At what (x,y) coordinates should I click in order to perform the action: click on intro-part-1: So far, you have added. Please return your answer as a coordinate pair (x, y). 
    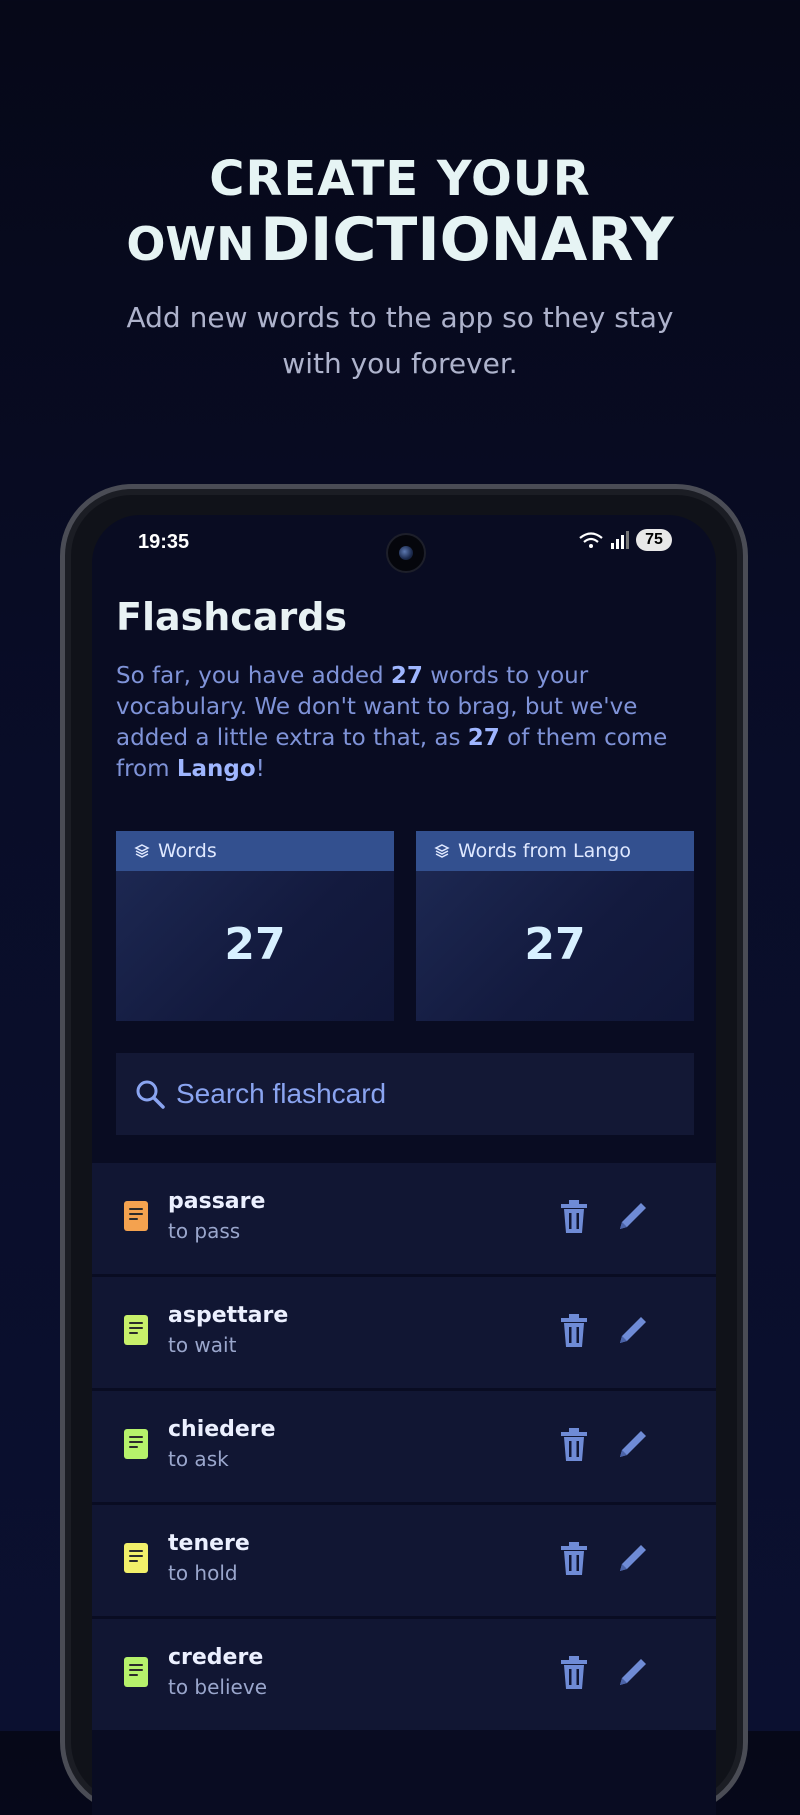
    Looking at the image, I should click on (253, 676).